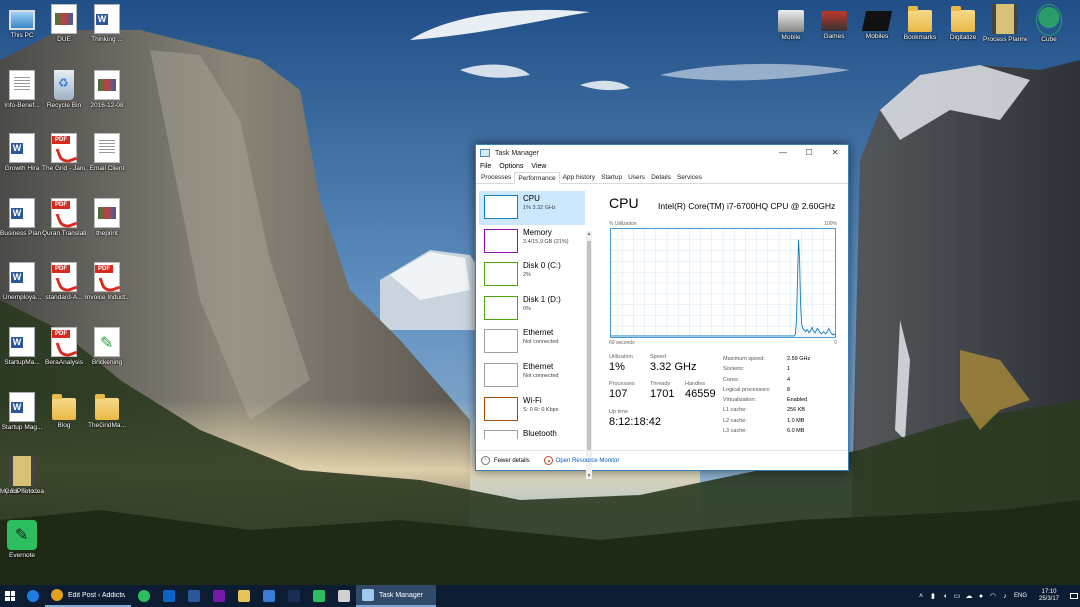 Image resolution: width=1080 pixels, height=607 pixels. What do you see at coordinates (662, 153) in the screenshot?
I see `title-bar: Task Manager — ☐ ✕` at bounding box center [662, 153].